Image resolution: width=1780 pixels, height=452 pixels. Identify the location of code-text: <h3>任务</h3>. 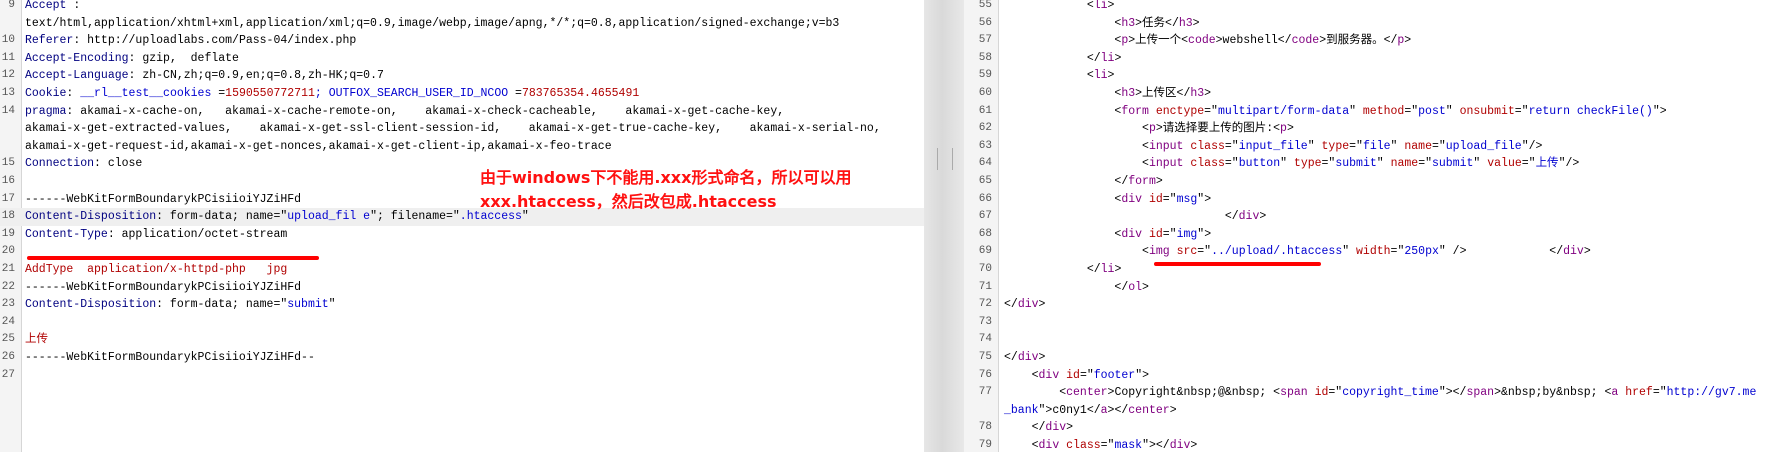
(1101, 24).